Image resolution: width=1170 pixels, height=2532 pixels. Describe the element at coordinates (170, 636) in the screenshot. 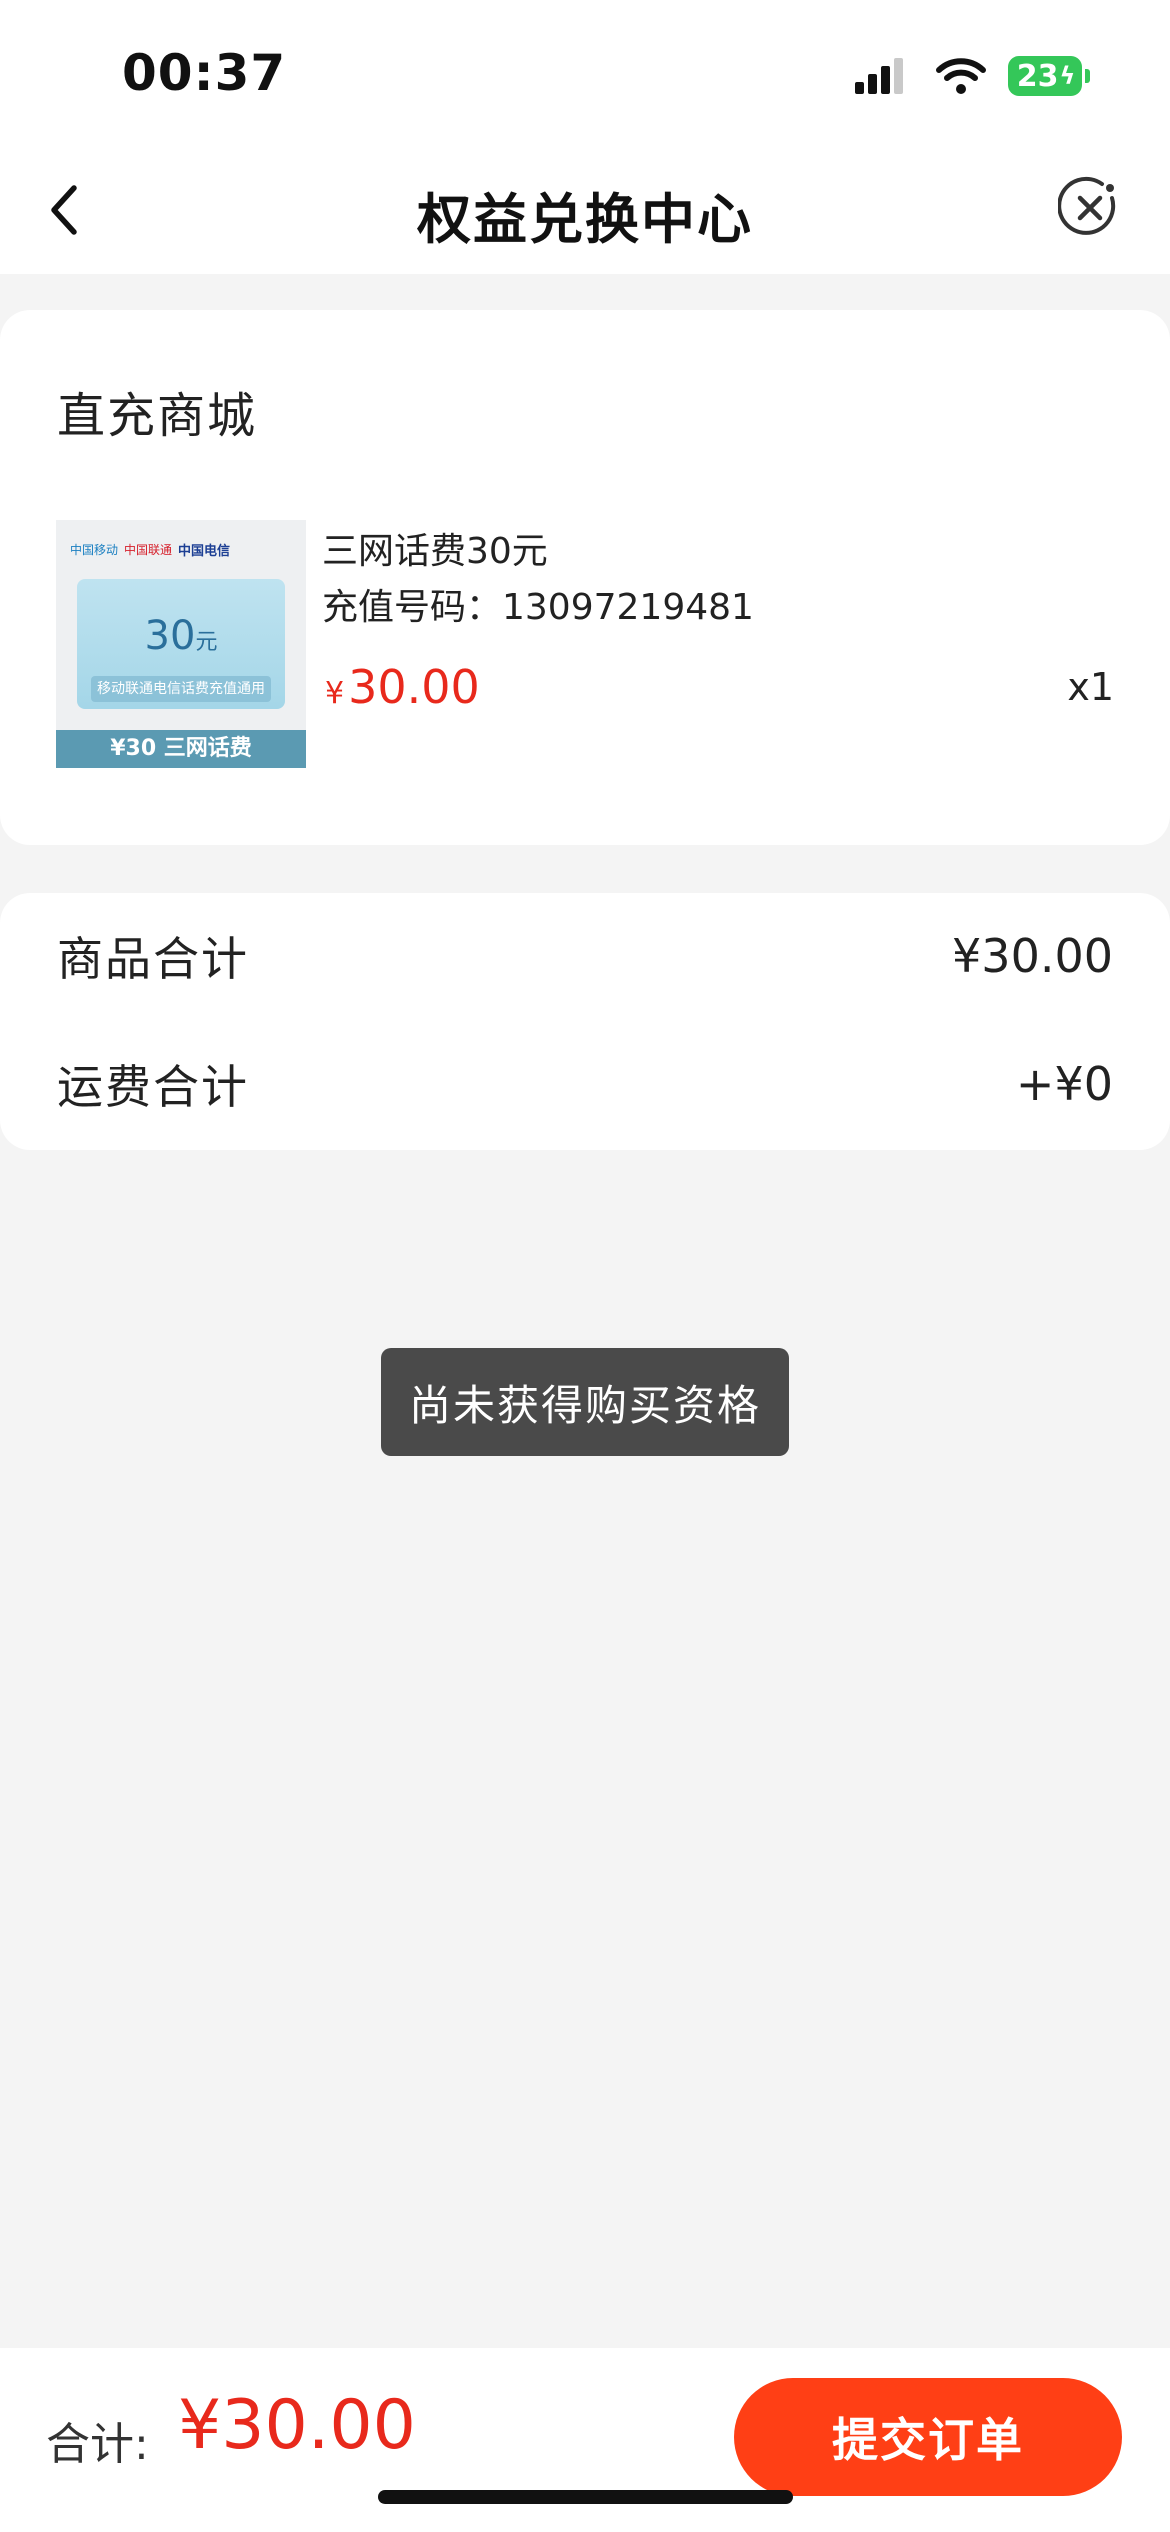

I see `card-face-number: 30` at that location.